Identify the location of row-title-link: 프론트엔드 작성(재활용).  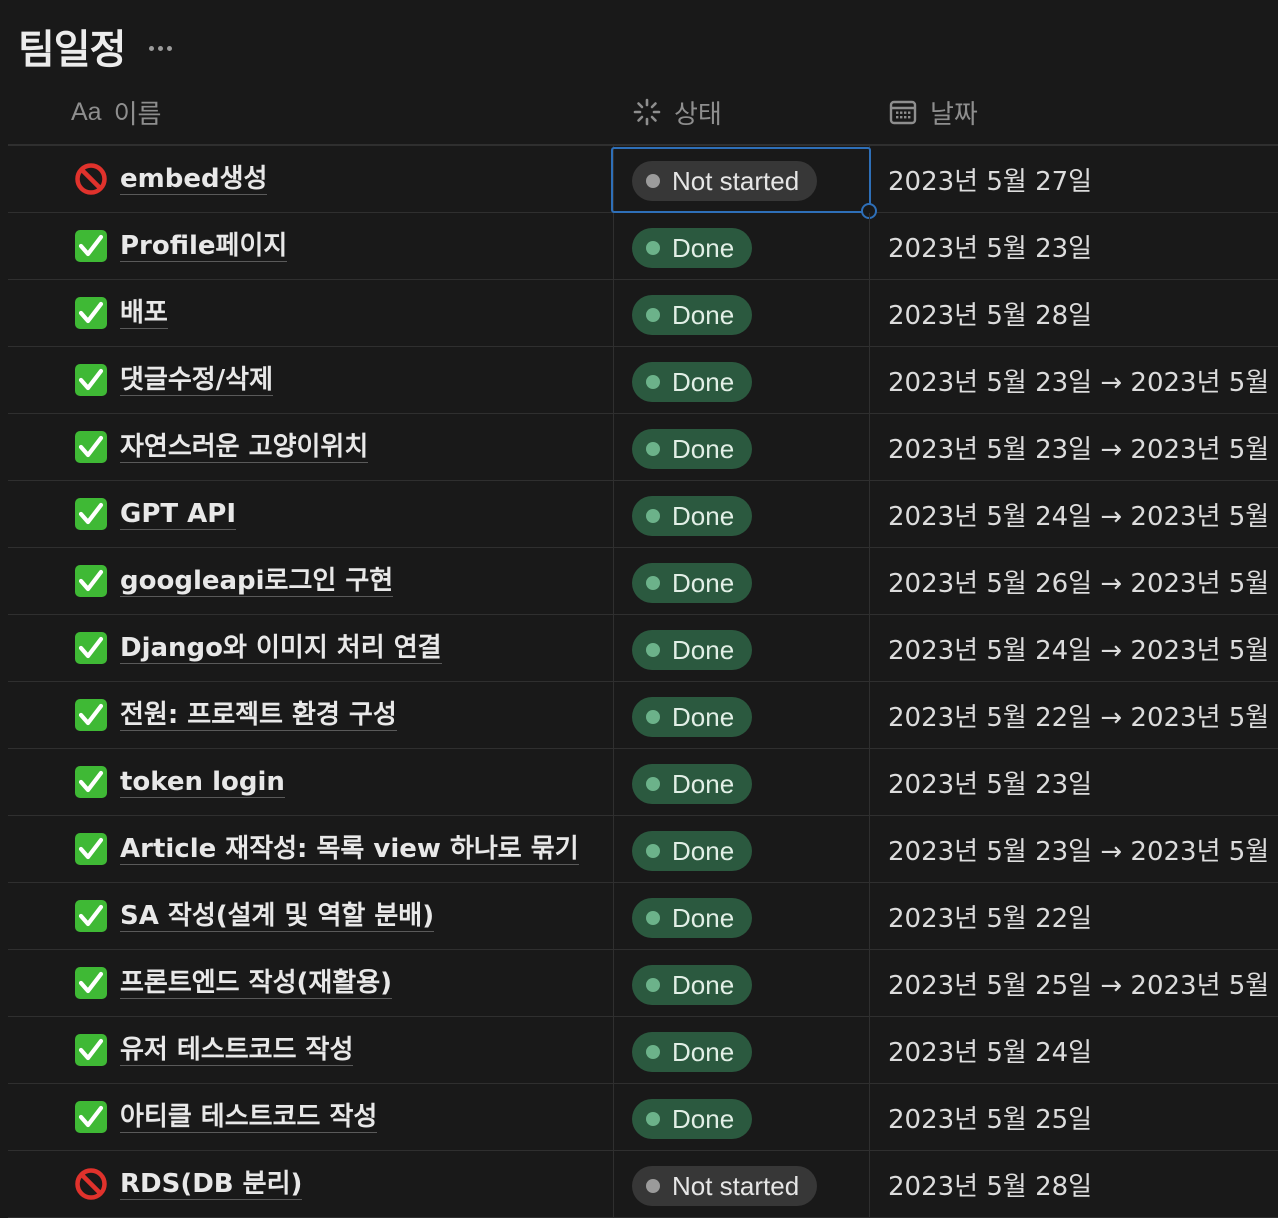
(256, 983).